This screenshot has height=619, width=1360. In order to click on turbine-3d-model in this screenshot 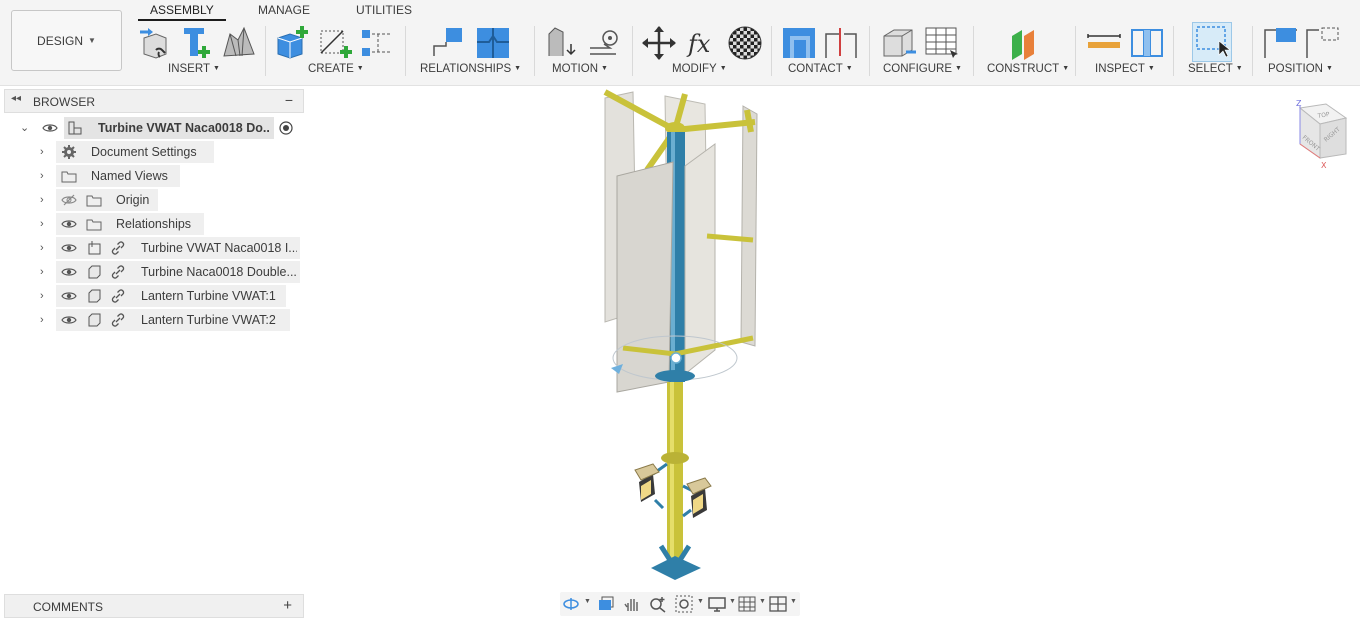, I will do `click(685, 336)`.